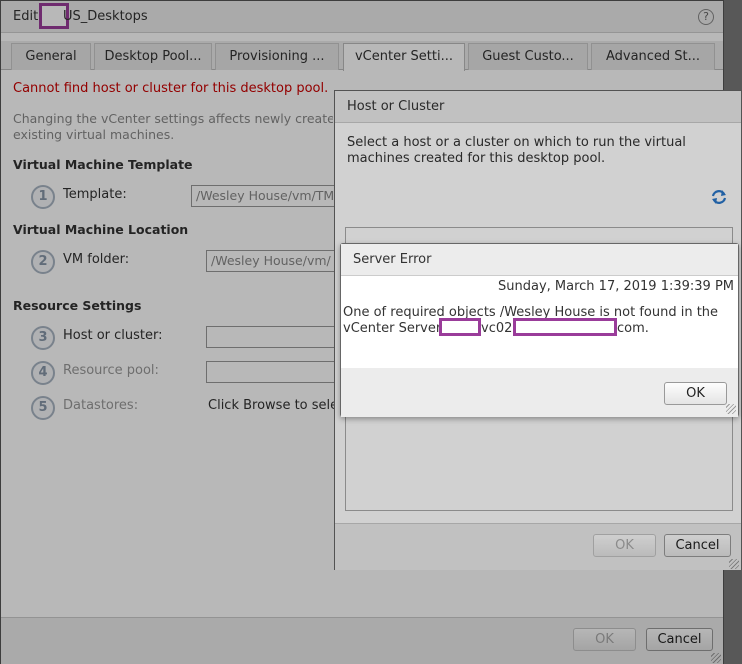 This screenshot has height=664, width=742. I want to click on error-message-fragment: com., so click(633, 328).